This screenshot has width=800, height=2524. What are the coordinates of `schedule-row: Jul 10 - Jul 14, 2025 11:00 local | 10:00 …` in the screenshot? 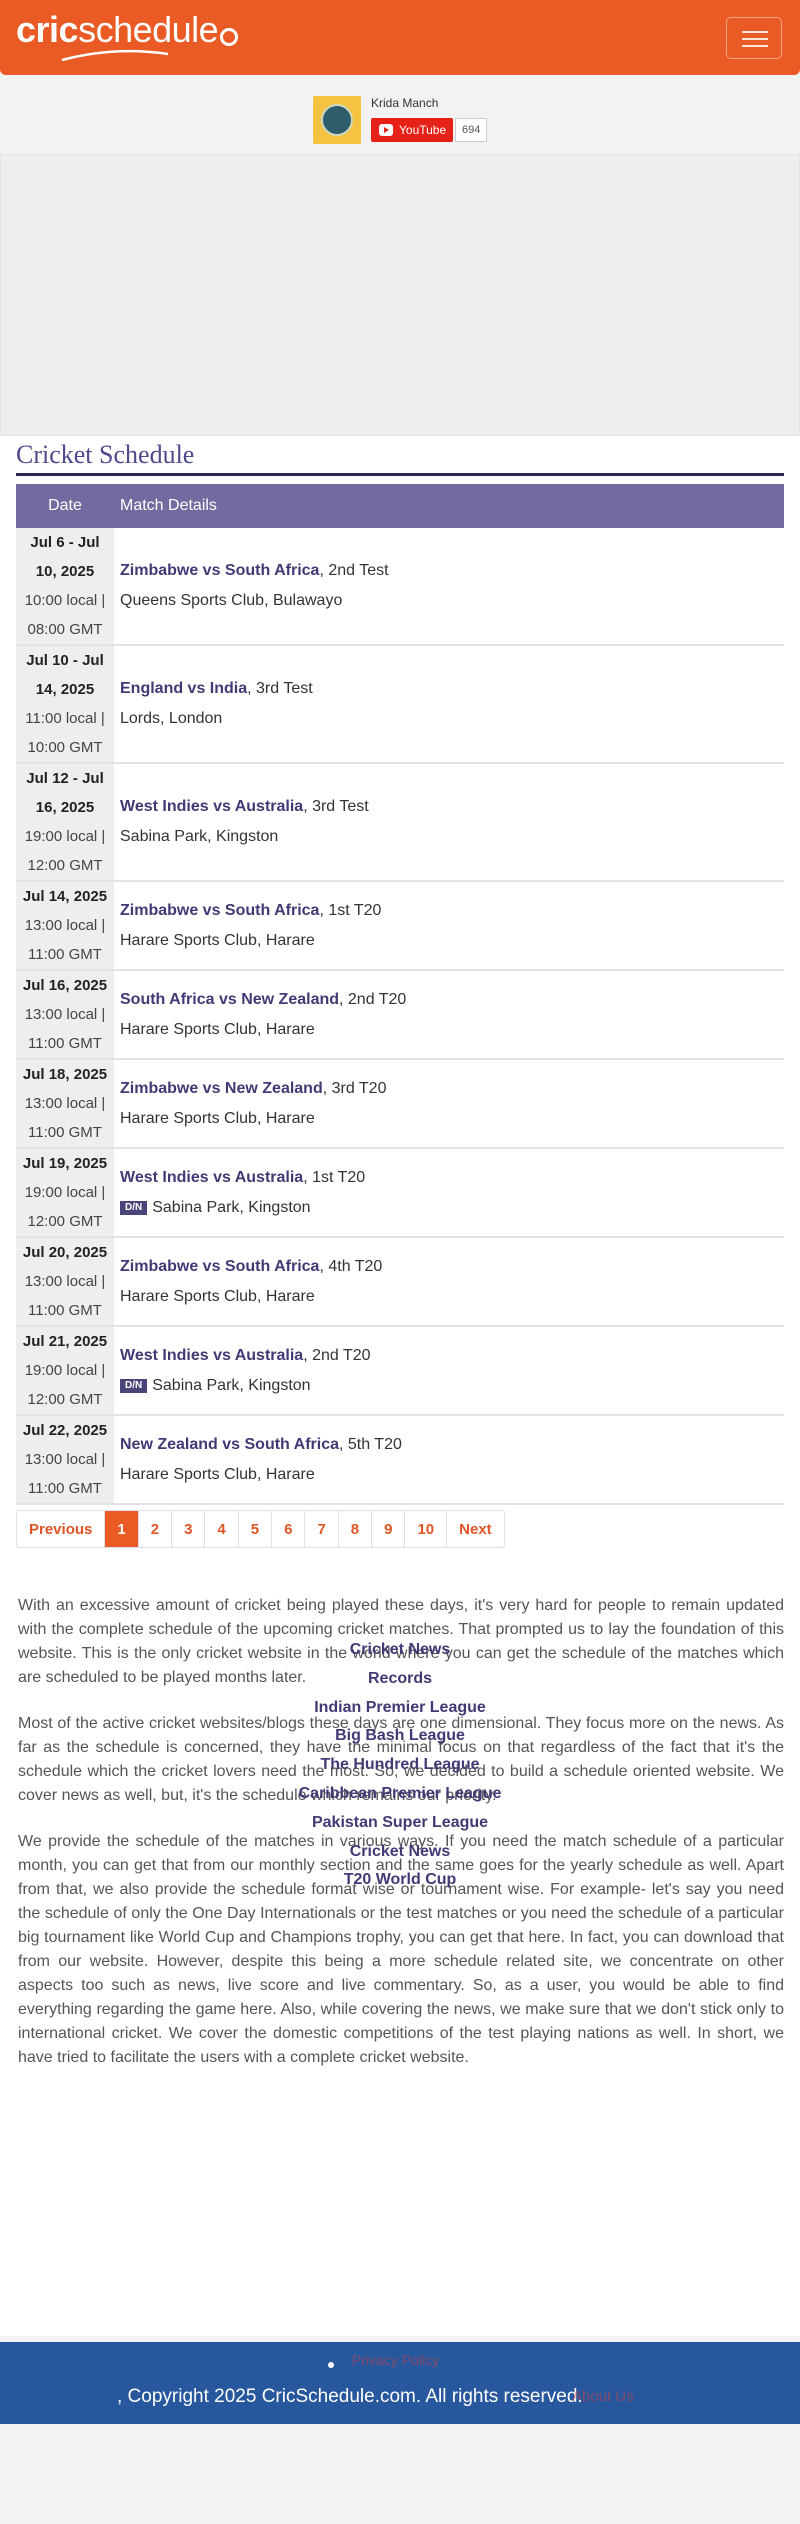 It's located at (400, 704).